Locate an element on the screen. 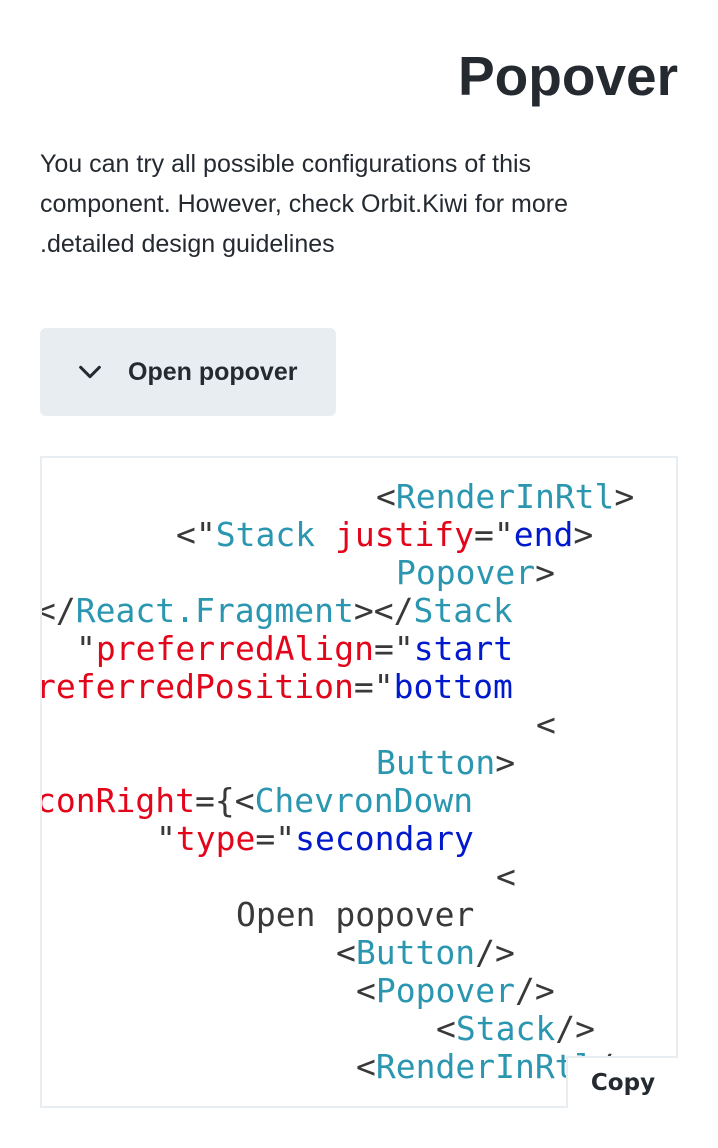  code-line: Popover> is located at coordinates (475, 573).